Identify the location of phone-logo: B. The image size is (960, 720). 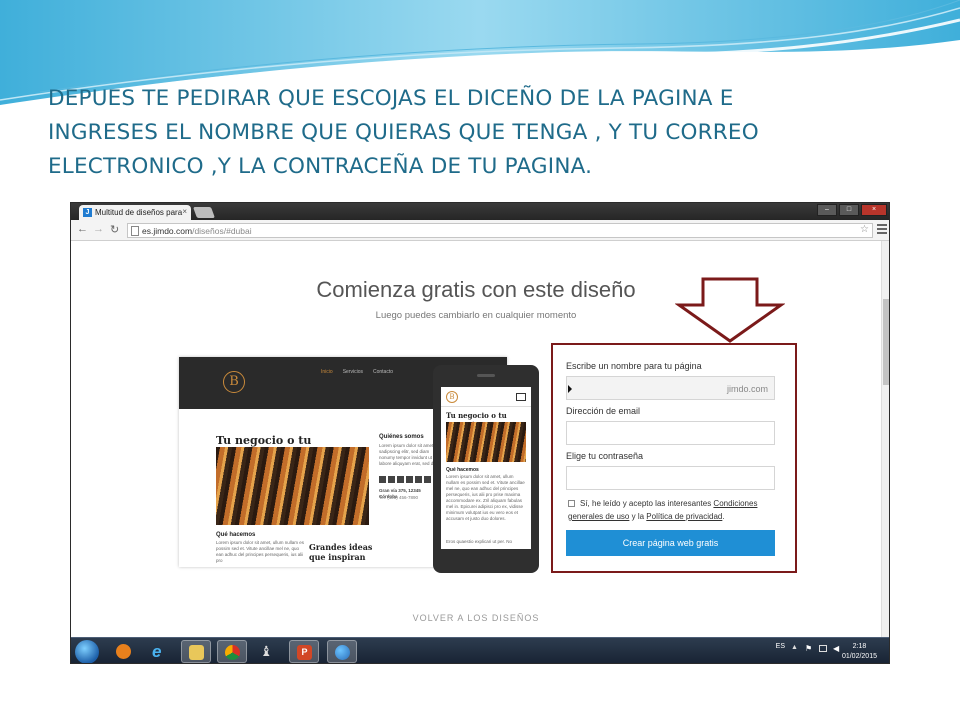
(452, 397).